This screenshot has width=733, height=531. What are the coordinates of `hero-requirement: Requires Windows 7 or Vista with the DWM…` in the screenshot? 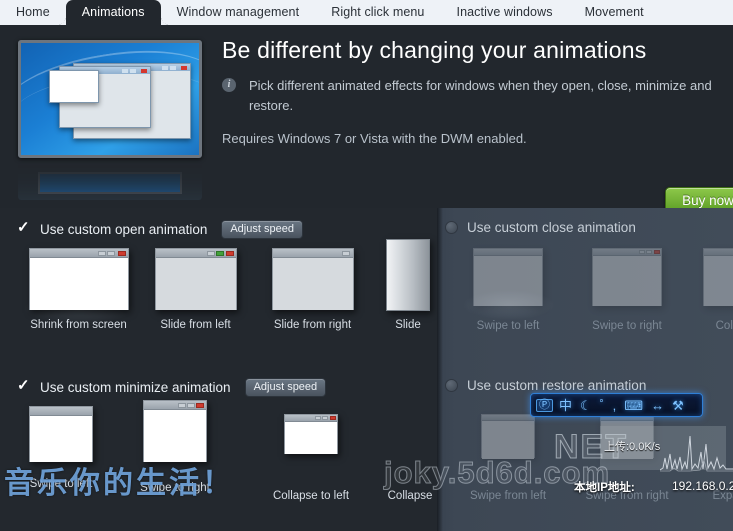 It's located at (374, 138).